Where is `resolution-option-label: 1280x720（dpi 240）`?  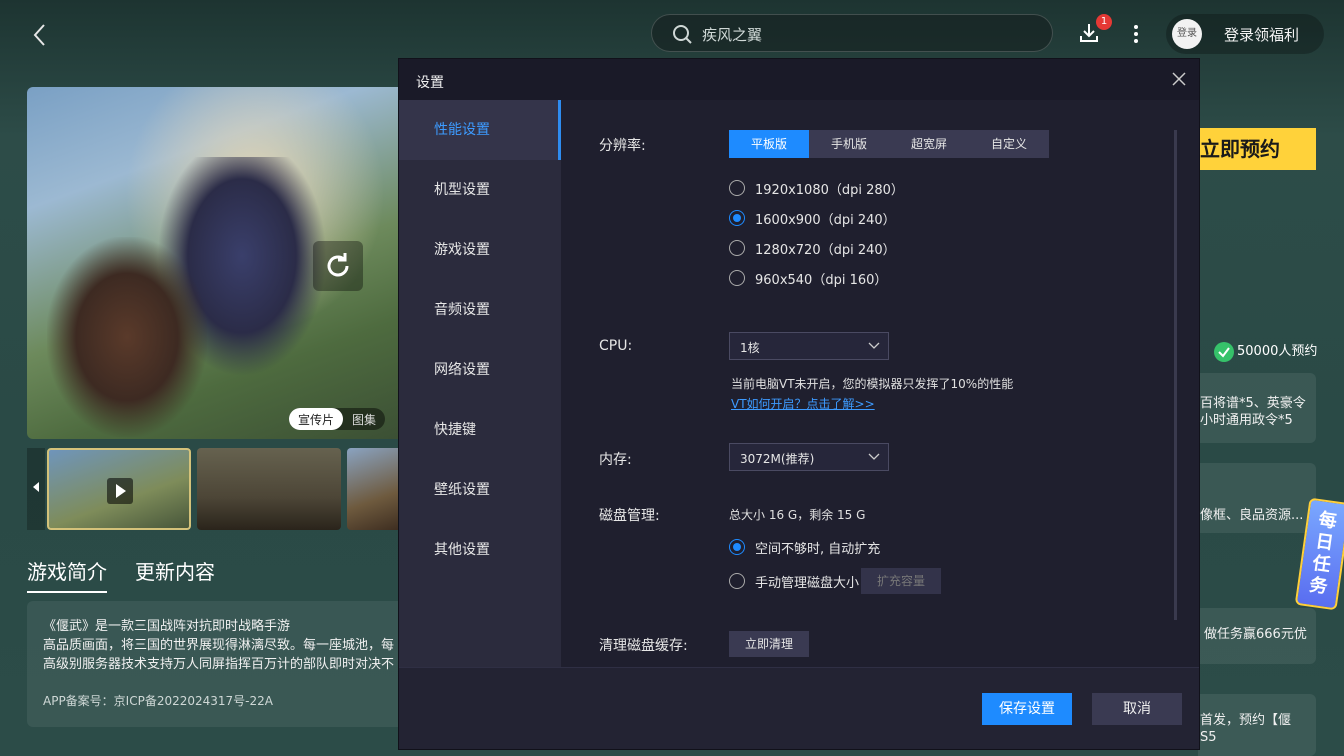 resolution-option-label: 1280x720（dpi 240） is located at coordinates (825, 250).